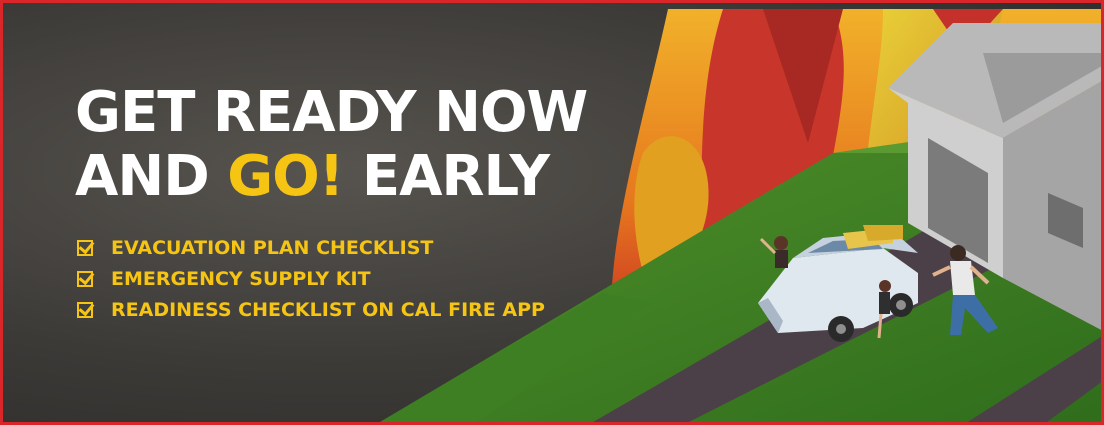 This screenshot has width=1104, height=425. What do you see at coordinates (331, 112) in the screenshot?
I see `headline-line1: GET READY NOW` at bounding box center [331, 112].